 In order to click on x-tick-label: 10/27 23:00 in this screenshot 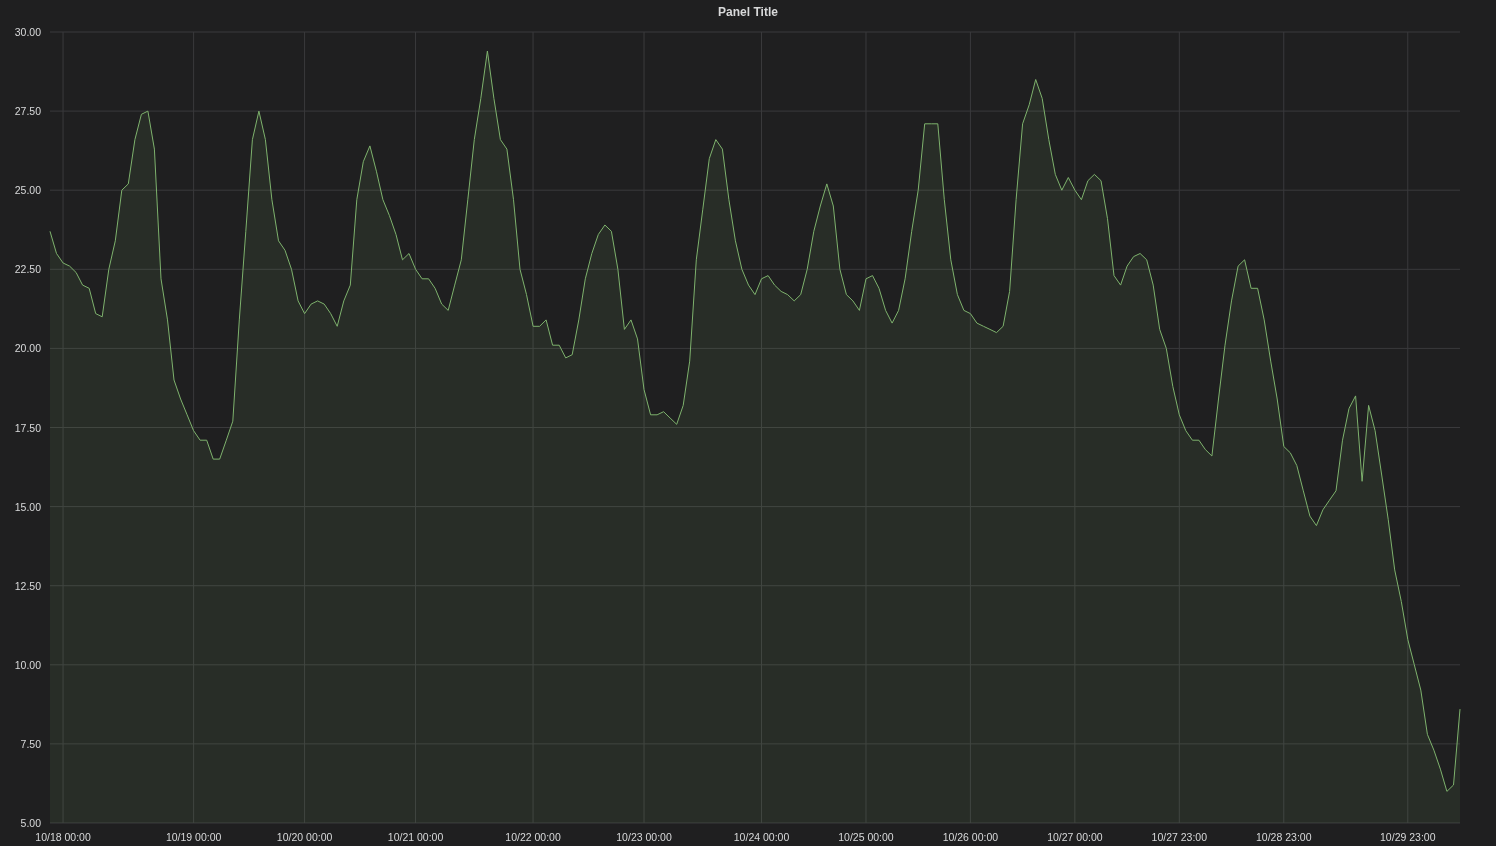, I will do `click(1179, 837)`.